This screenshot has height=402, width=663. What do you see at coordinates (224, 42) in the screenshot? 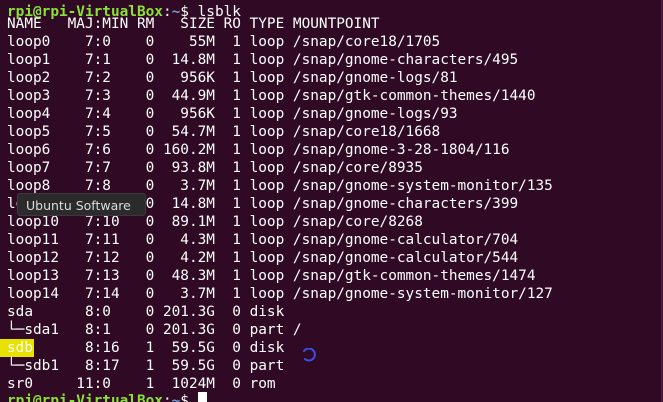
I see `output-row: loop0 7:0 0 55M 1 loop /snap/core18/1705` at bounding box center [224, 42].